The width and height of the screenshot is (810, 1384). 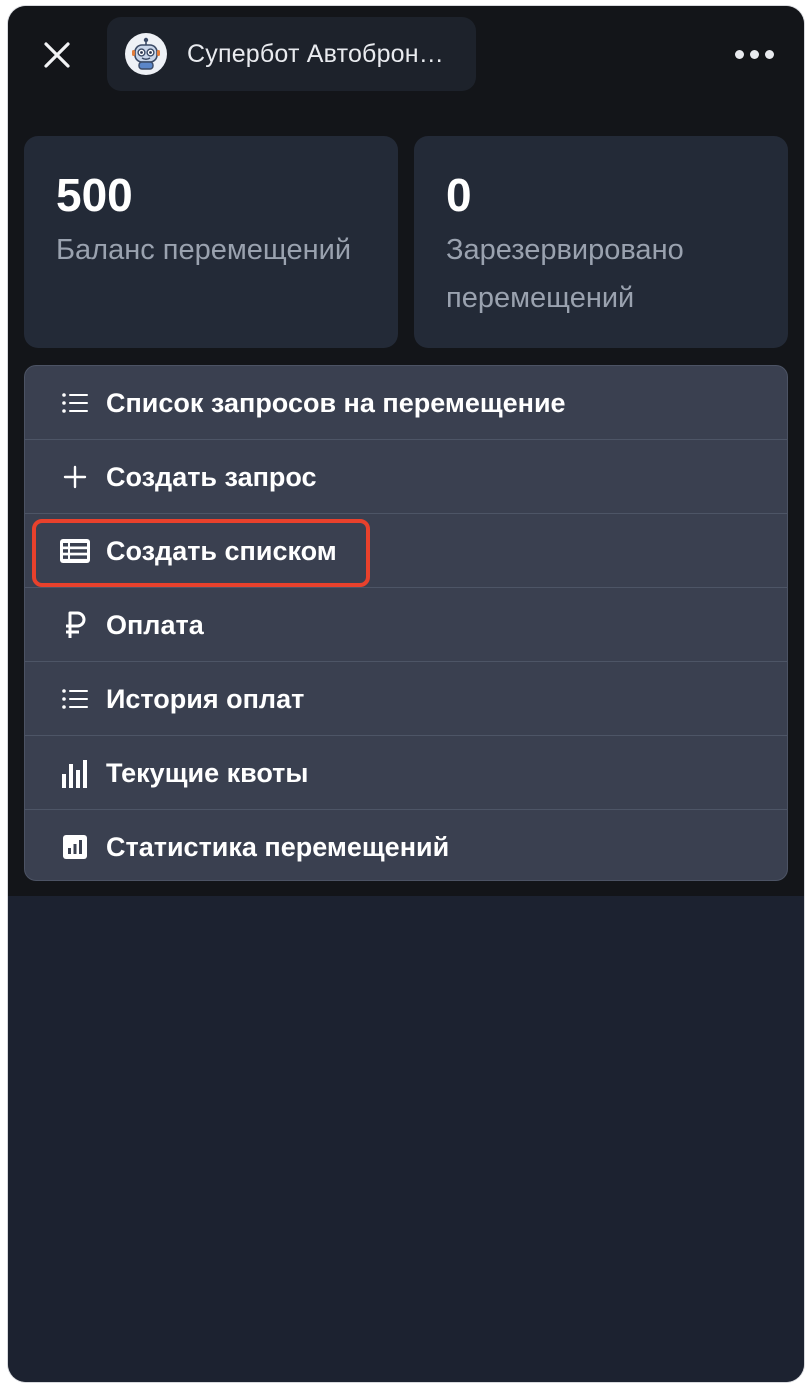 I want to click on menu-item-label: История оплат, so click(x=205, y=698).